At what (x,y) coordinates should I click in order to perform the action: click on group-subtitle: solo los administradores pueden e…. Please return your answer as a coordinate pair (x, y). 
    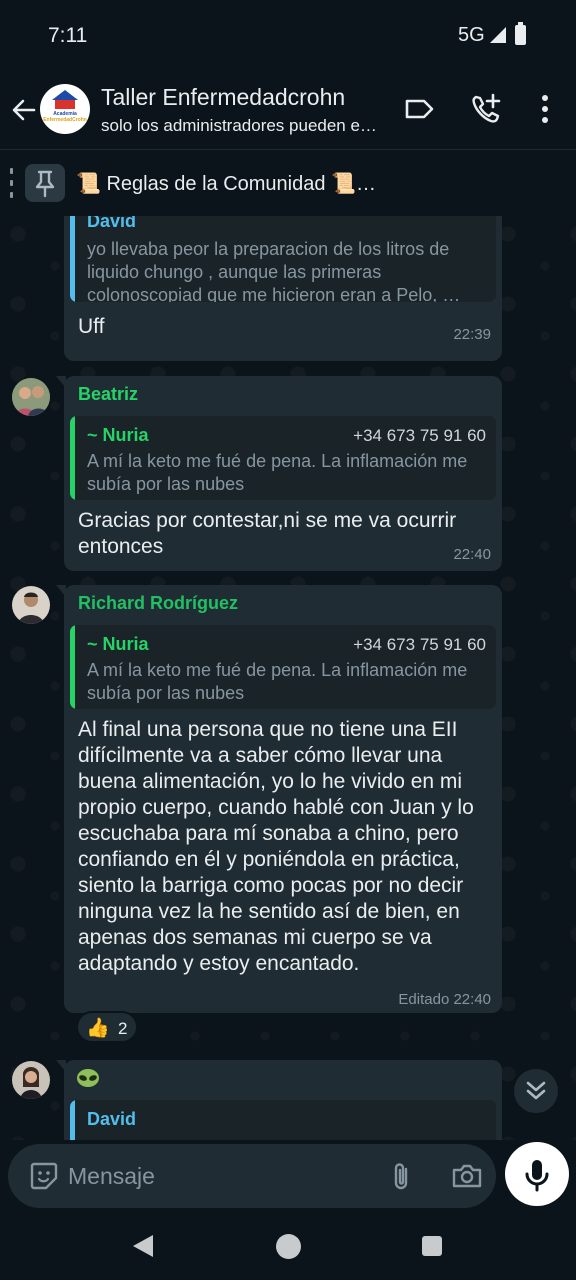
    Looking at the image, I should click on (239, 126).